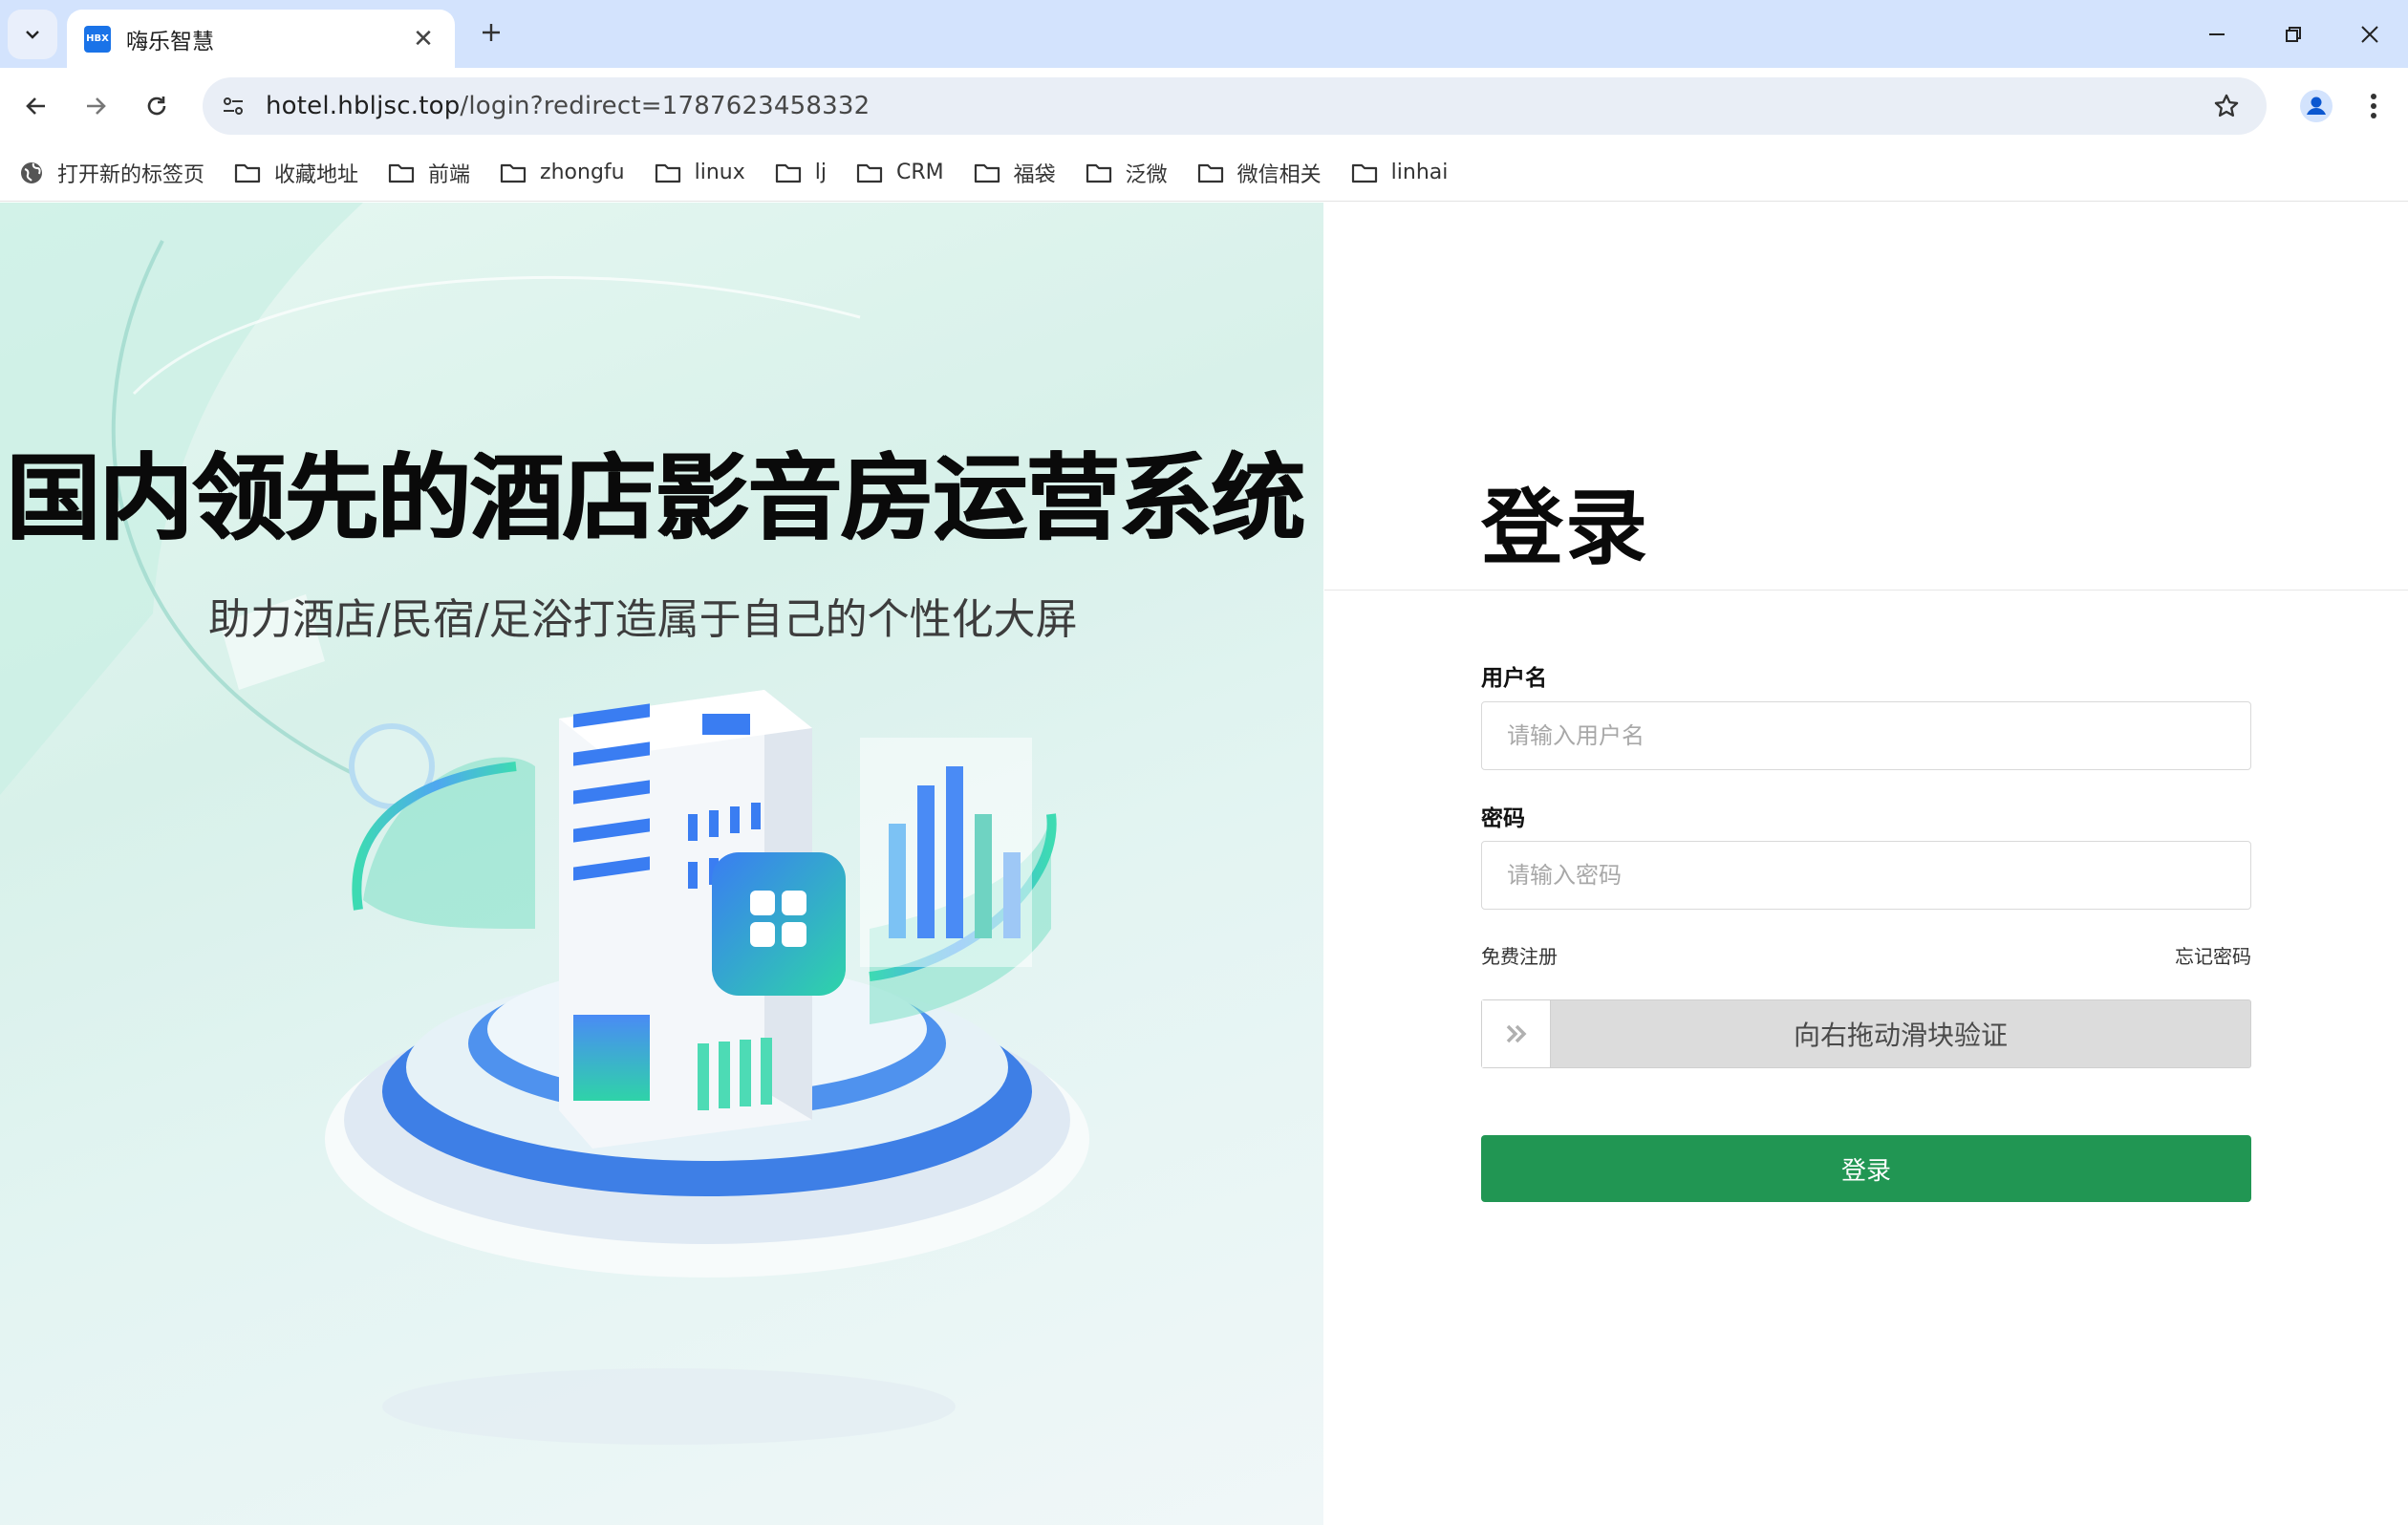 The height and width of the screenshot is (1525, 2408). I want to click on bookmark-folder: 福袋, so click(1015, 173).